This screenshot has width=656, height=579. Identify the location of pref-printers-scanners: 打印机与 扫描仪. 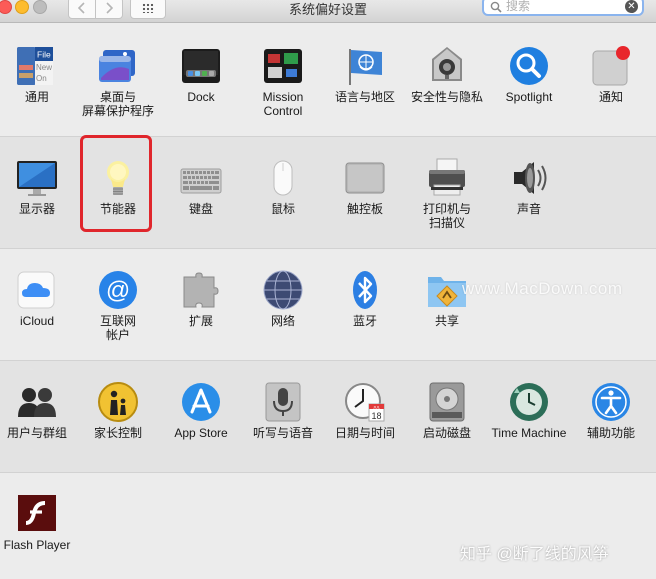
(447, 193).